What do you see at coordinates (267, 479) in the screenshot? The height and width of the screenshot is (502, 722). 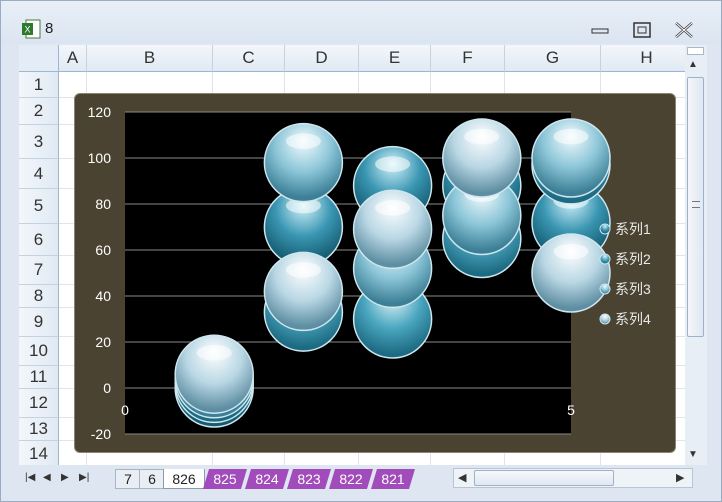 I see `sheet-tab-824: 824` at bounding box center [267, 479].